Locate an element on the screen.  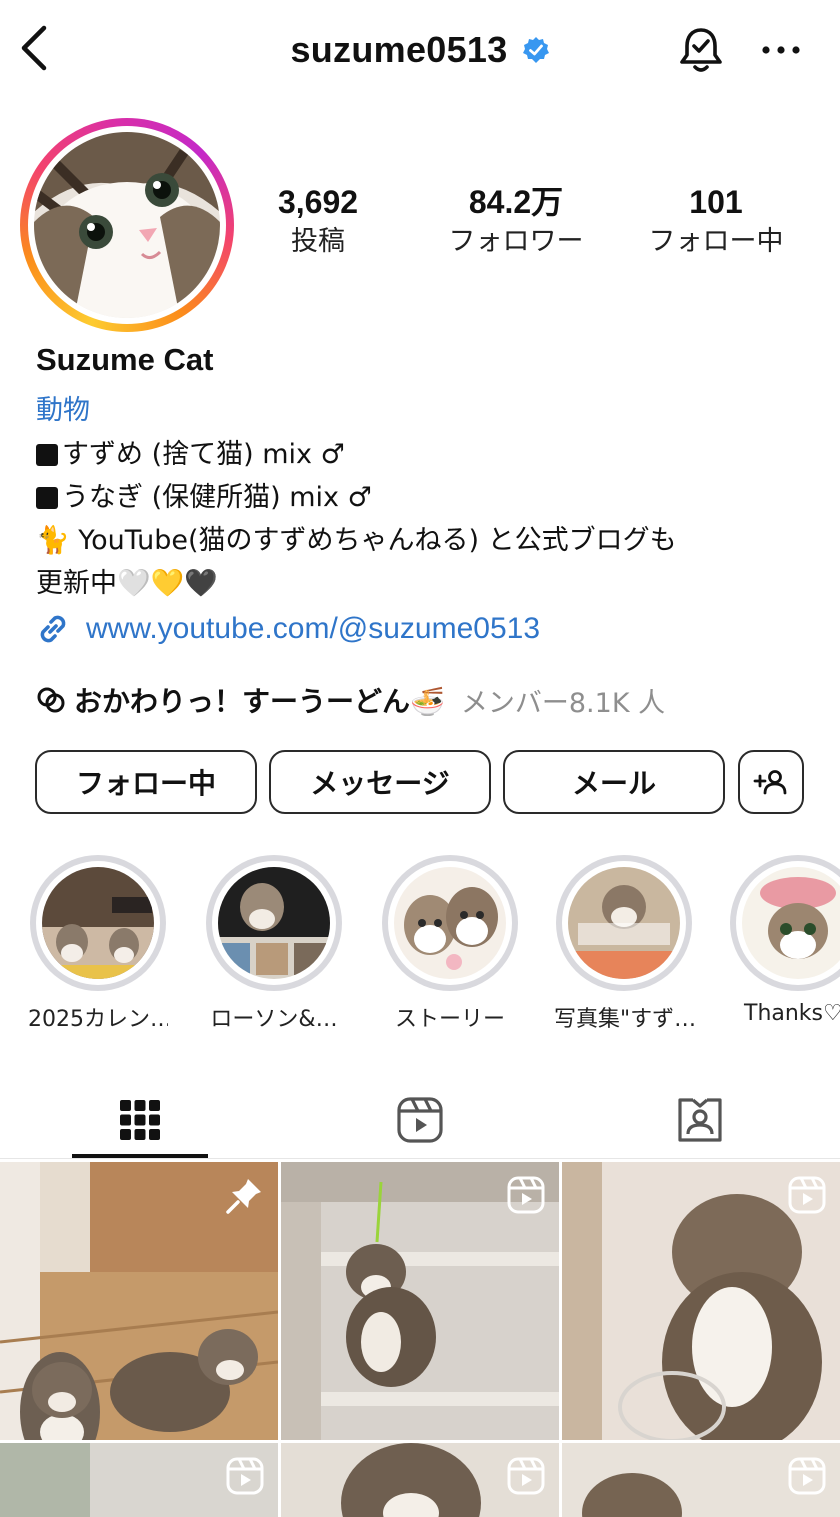
tagged-person-icon is located at coordinates (700, 1120).